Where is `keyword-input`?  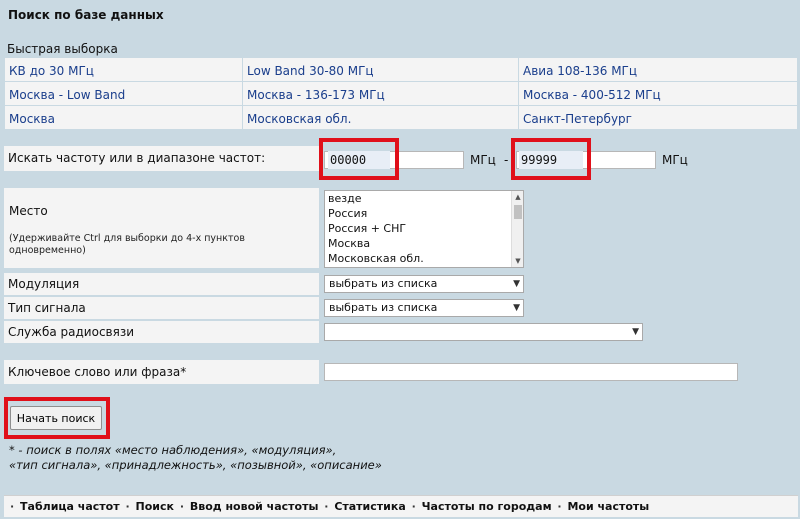 keyword-input is located at coordinates (531, 372).